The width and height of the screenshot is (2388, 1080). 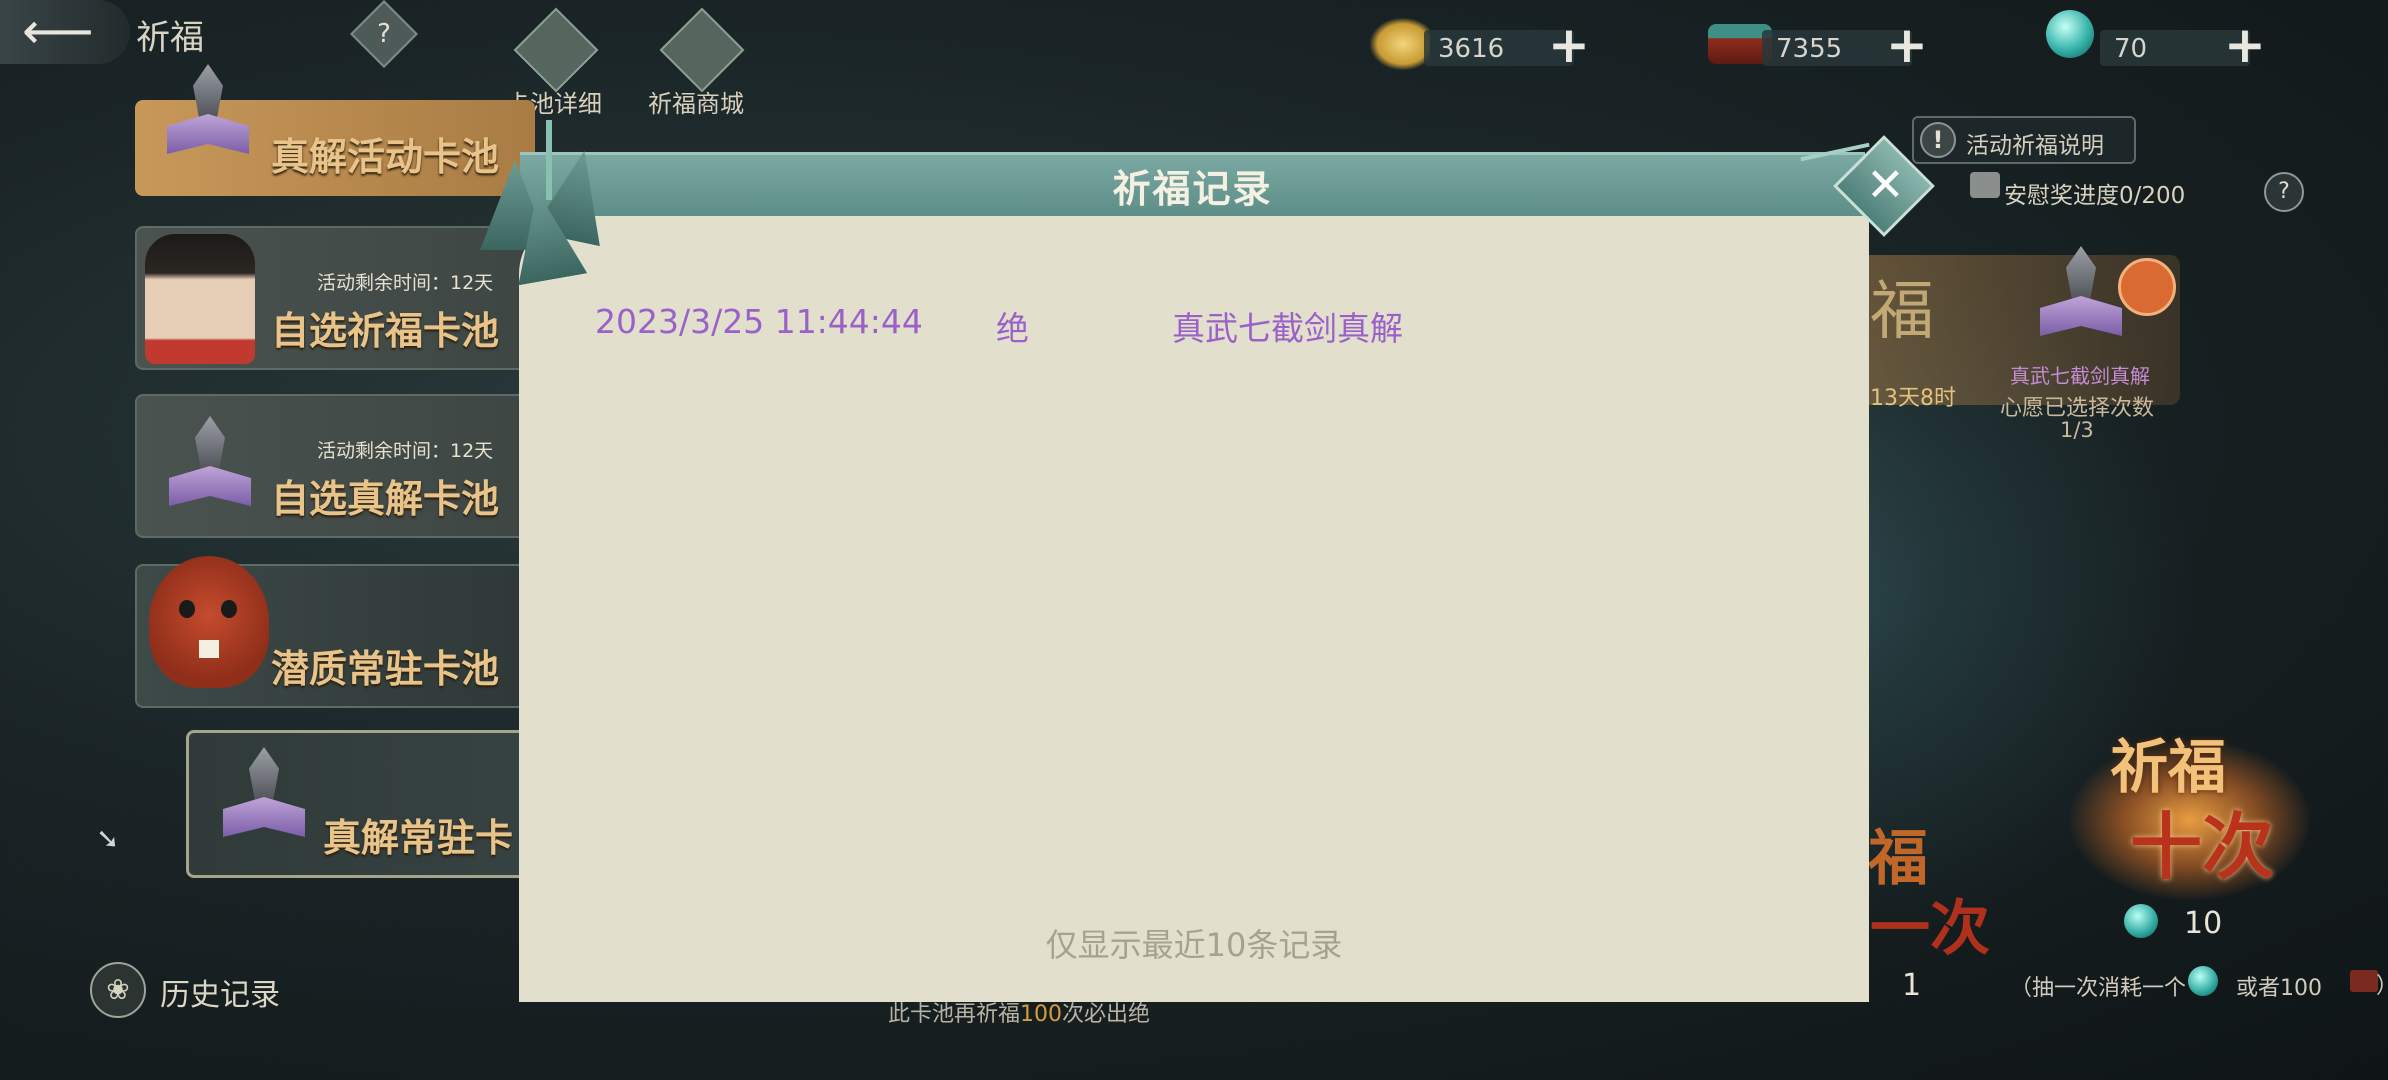 I want to click on lotus-icon: ❀, so click(x=118, y=990).